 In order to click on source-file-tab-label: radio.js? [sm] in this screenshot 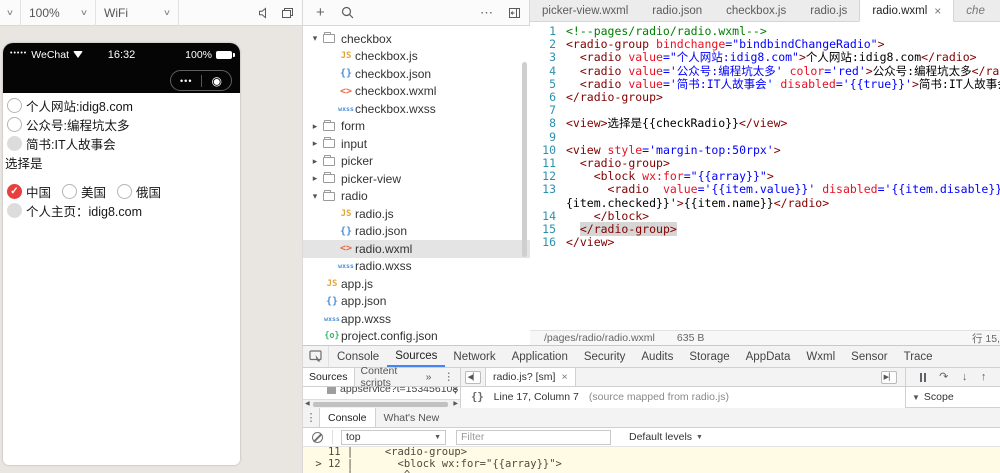, I will do `click(524, 377)`.